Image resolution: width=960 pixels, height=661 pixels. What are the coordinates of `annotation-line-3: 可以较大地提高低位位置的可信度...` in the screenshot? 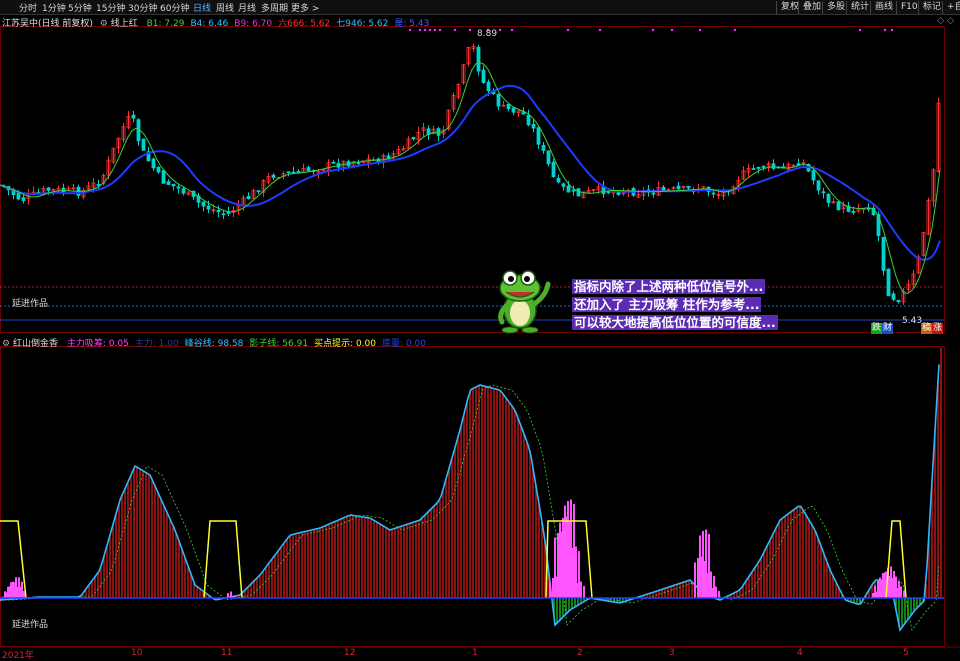 It's located at (675, 322).